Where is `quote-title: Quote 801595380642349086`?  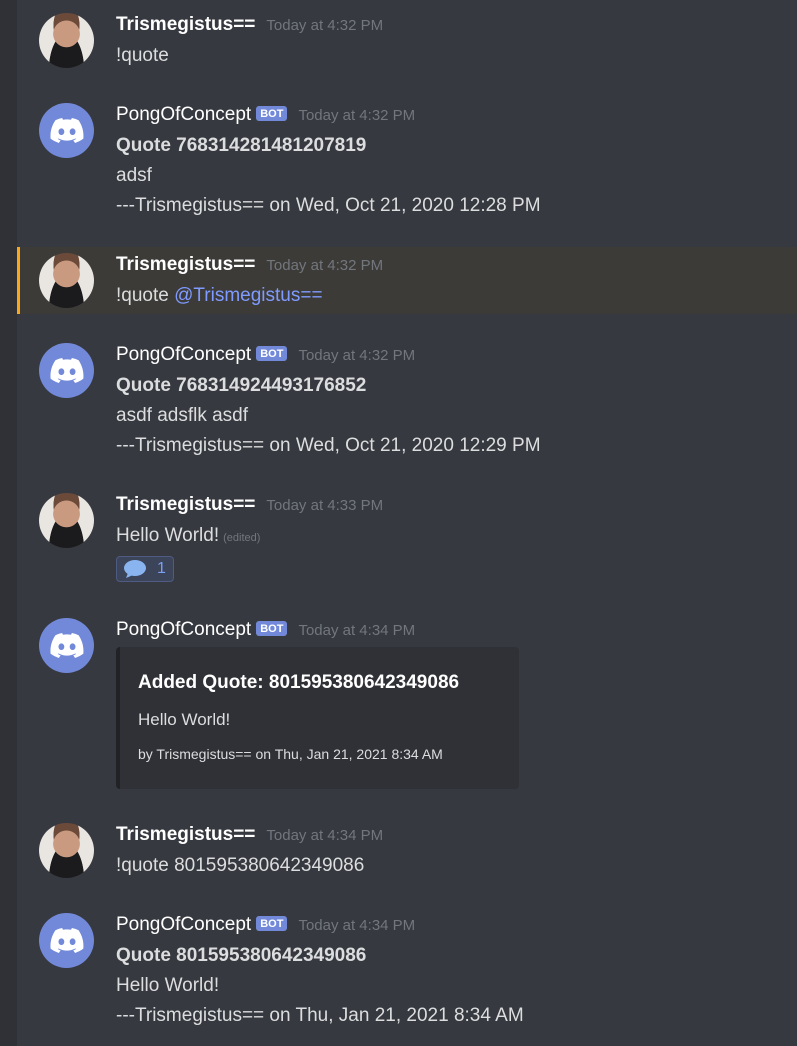 quote-title: Quote 801595380642349086 is located at coordinates (241, 955).